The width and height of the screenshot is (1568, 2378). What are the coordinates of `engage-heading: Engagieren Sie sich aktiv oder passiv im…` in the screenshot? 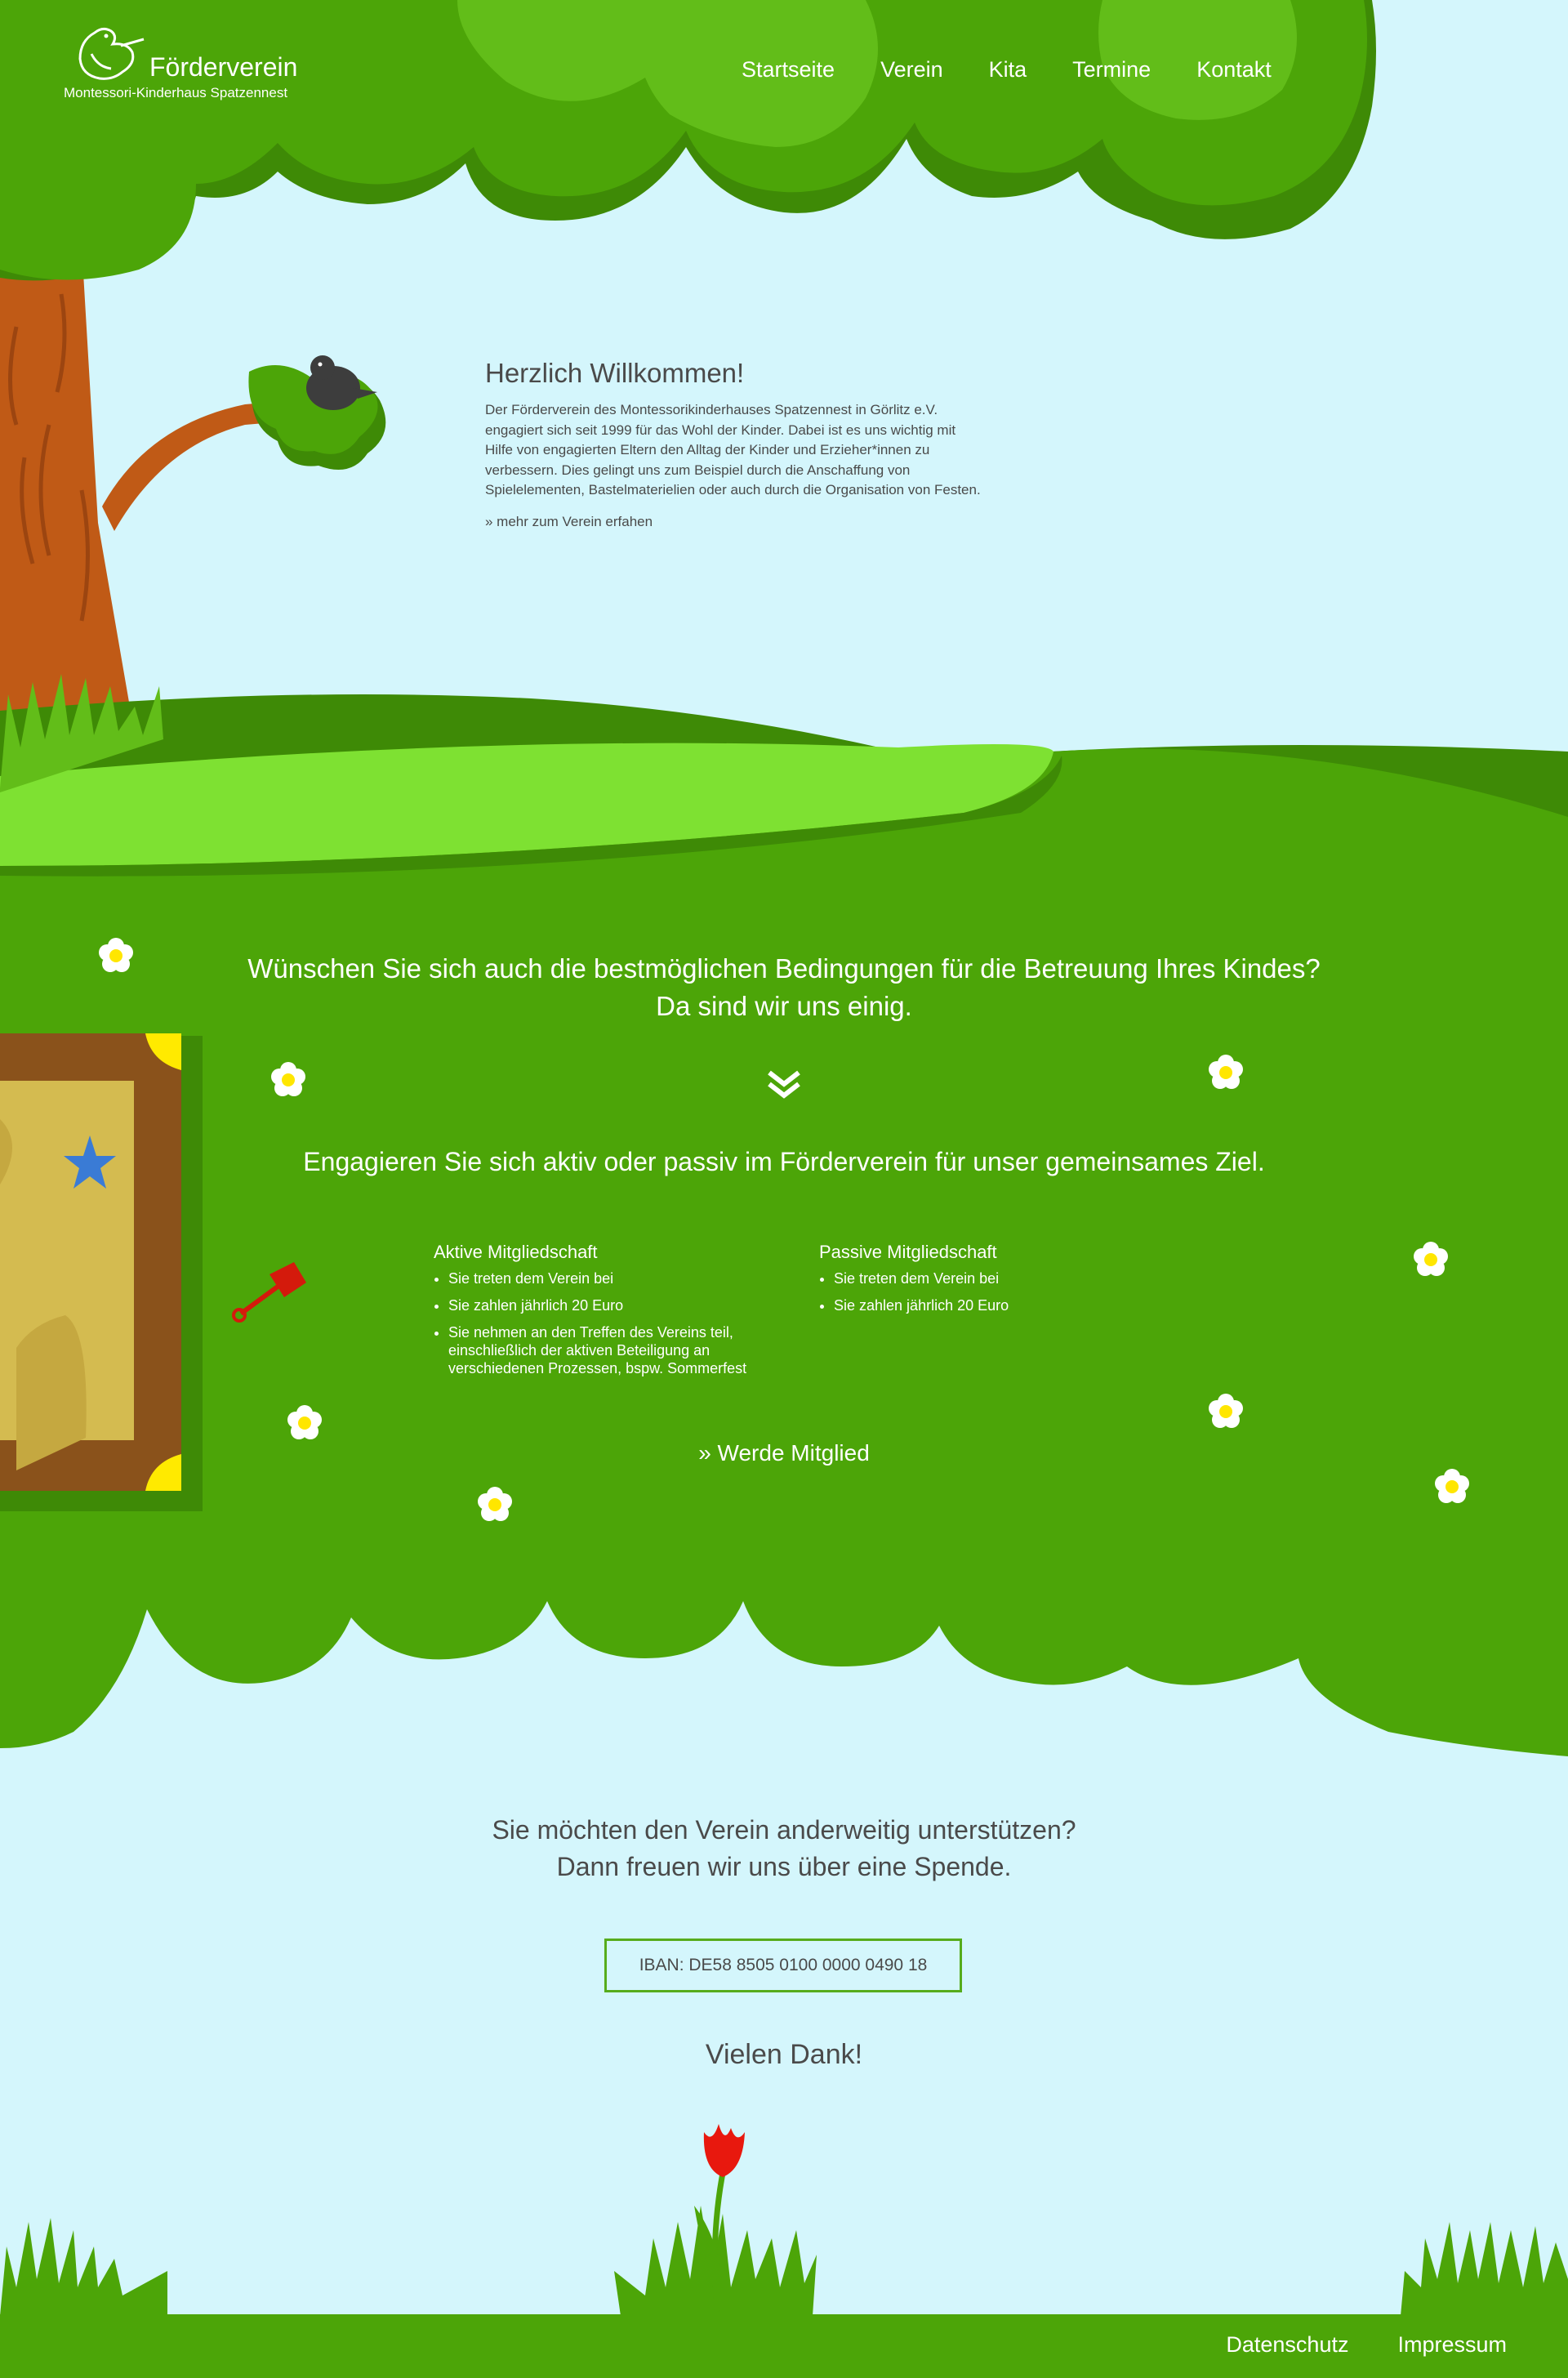 It's located at (784, 1161).